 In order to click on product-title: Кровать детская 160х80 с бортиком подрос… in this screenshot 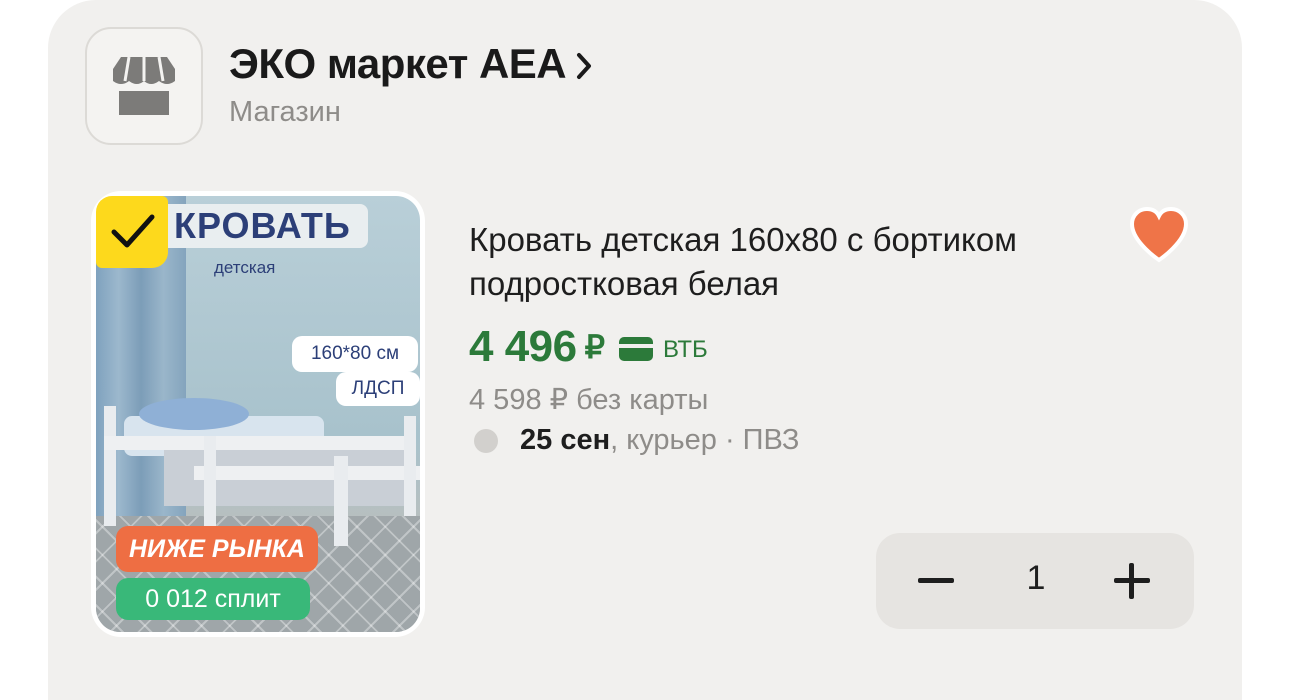, I will do `click(779, 262)`.